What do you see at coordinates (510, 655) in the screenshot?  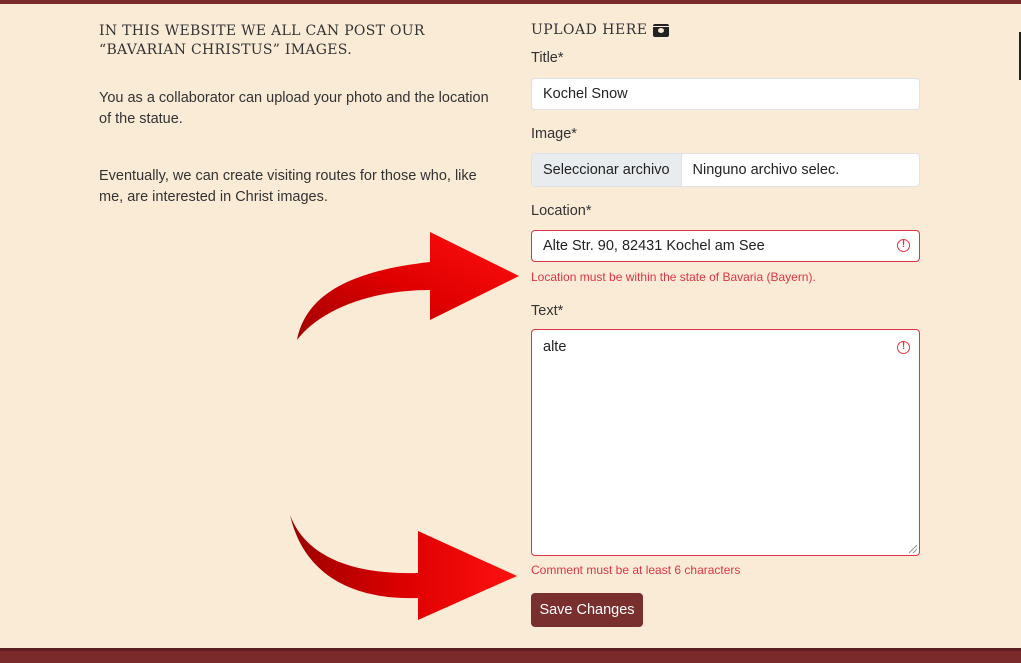 I see `footer-border` at bounding box center [510, 655].